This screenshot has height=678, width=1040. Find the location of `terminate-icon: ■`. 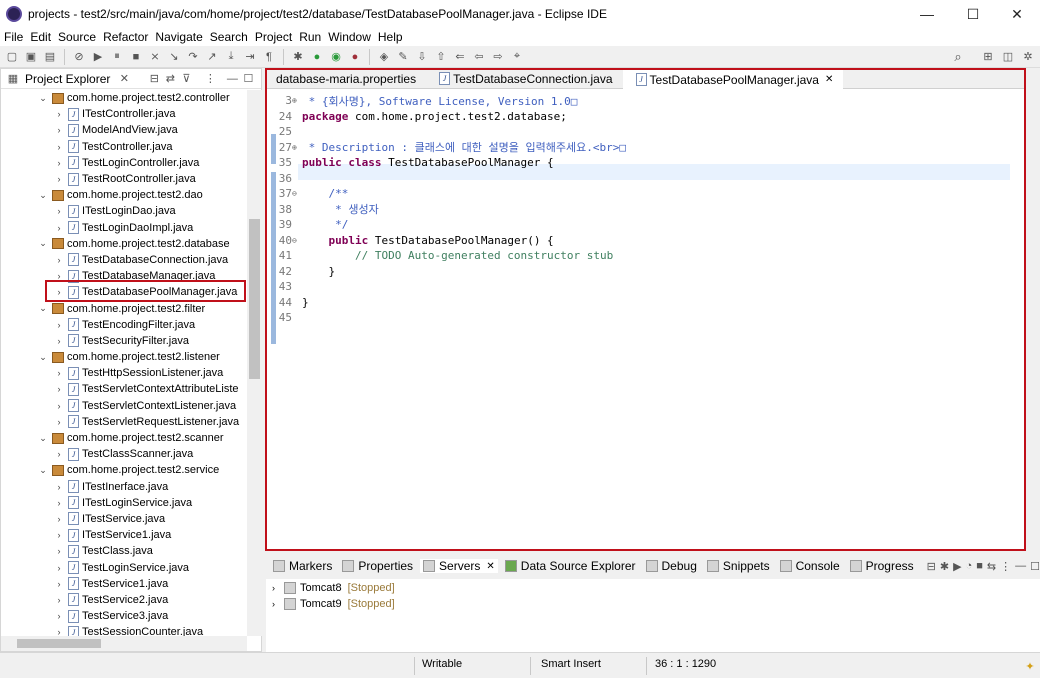

terminate-icon: ■ is located at coordinates (136, 57).